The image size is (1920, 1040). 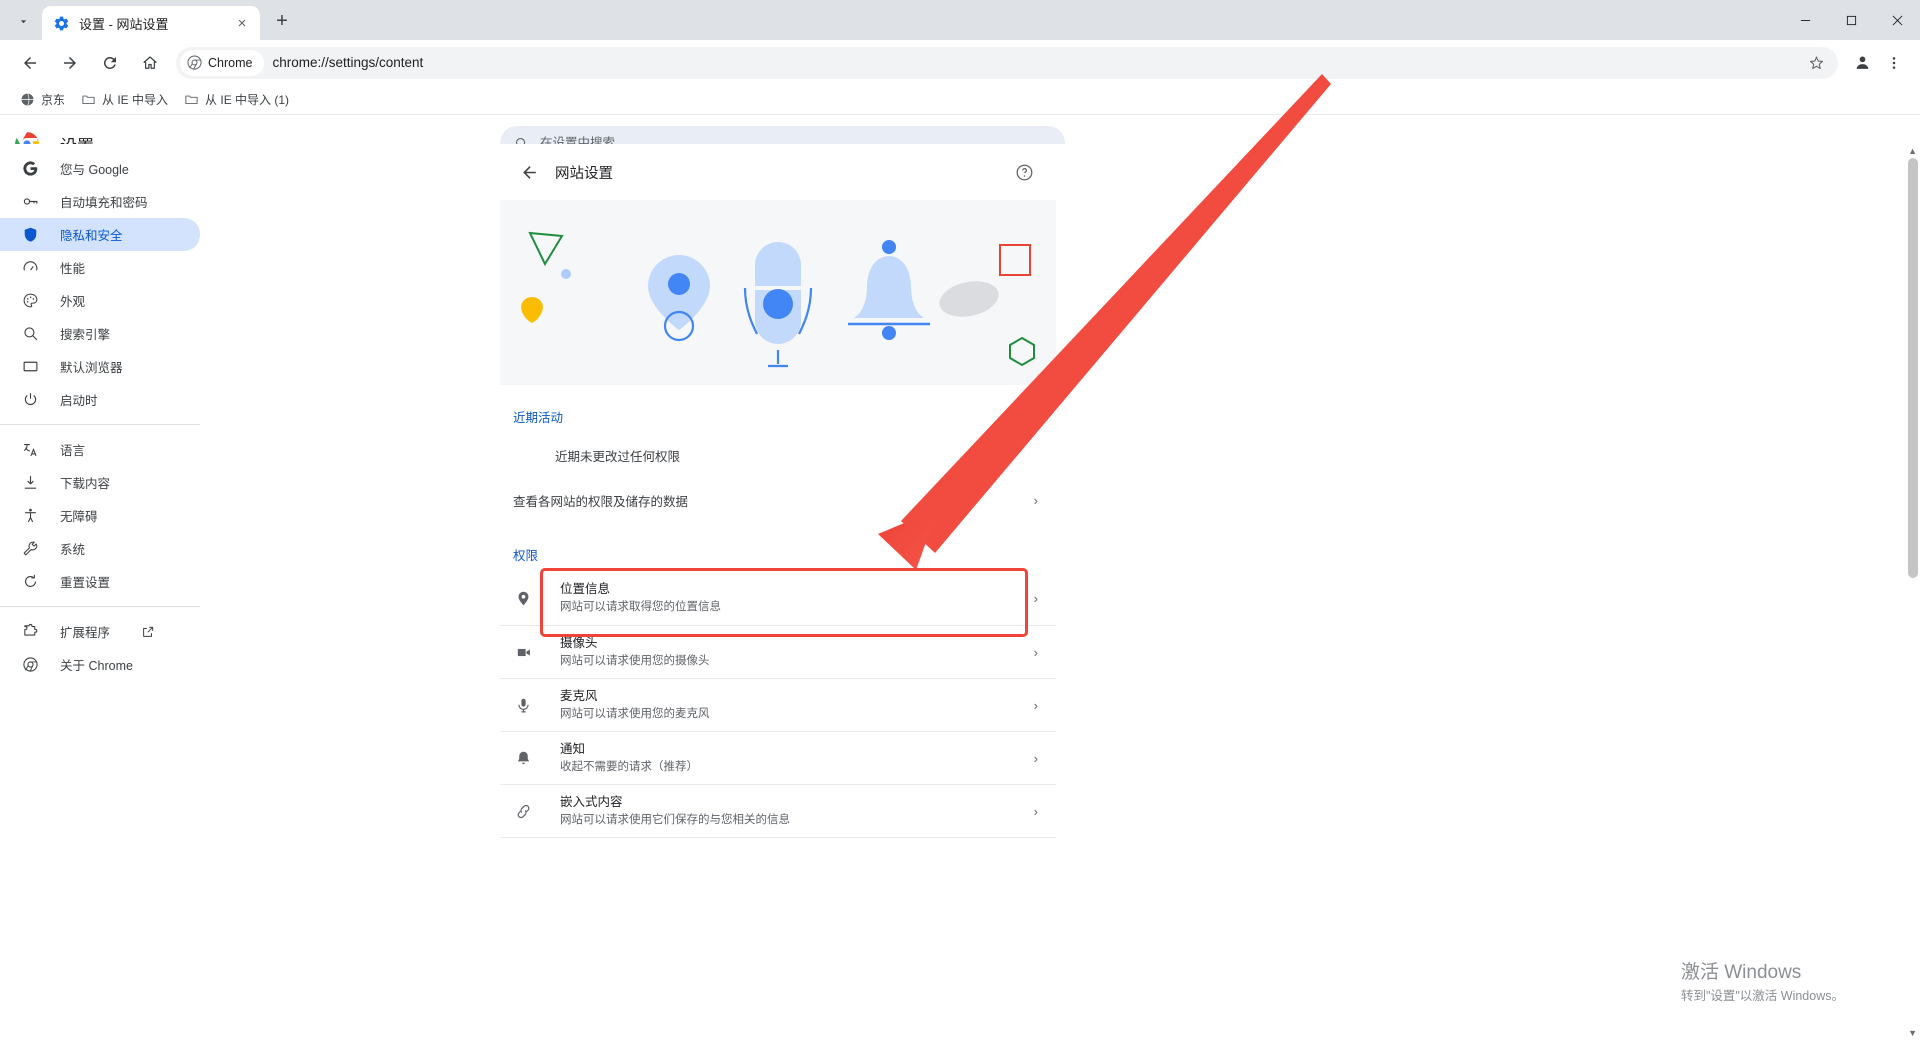 What do you see at coordinates (30, 516) in the screenshot?
I see `accessibility-icon` at bounding box center [30, 516].